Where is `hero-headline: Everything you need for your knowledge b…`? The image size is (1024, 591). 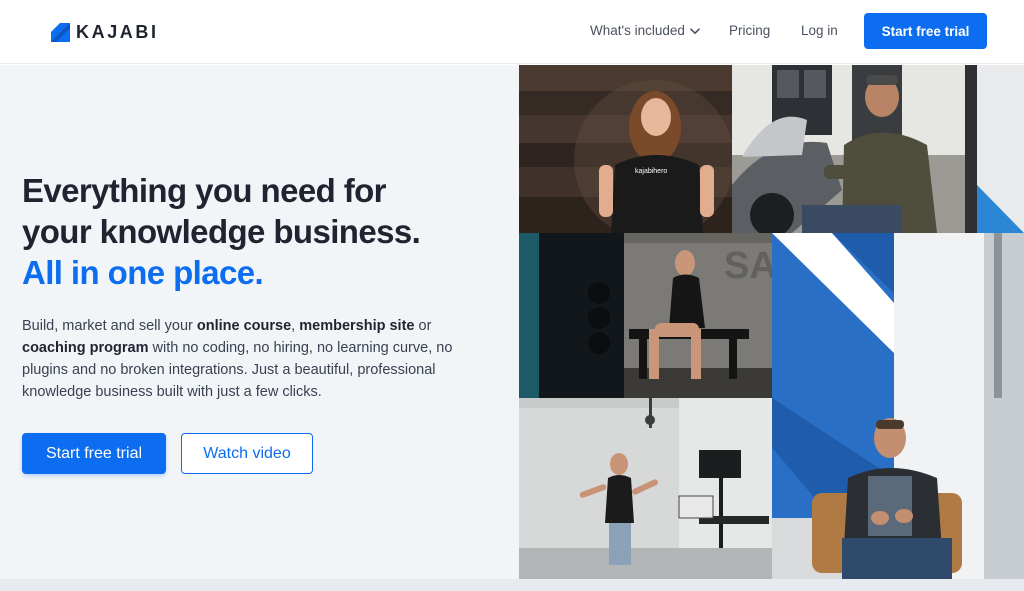 hero-headline: Everything you need for your knowledge b… is located at coordinates (262, 231).